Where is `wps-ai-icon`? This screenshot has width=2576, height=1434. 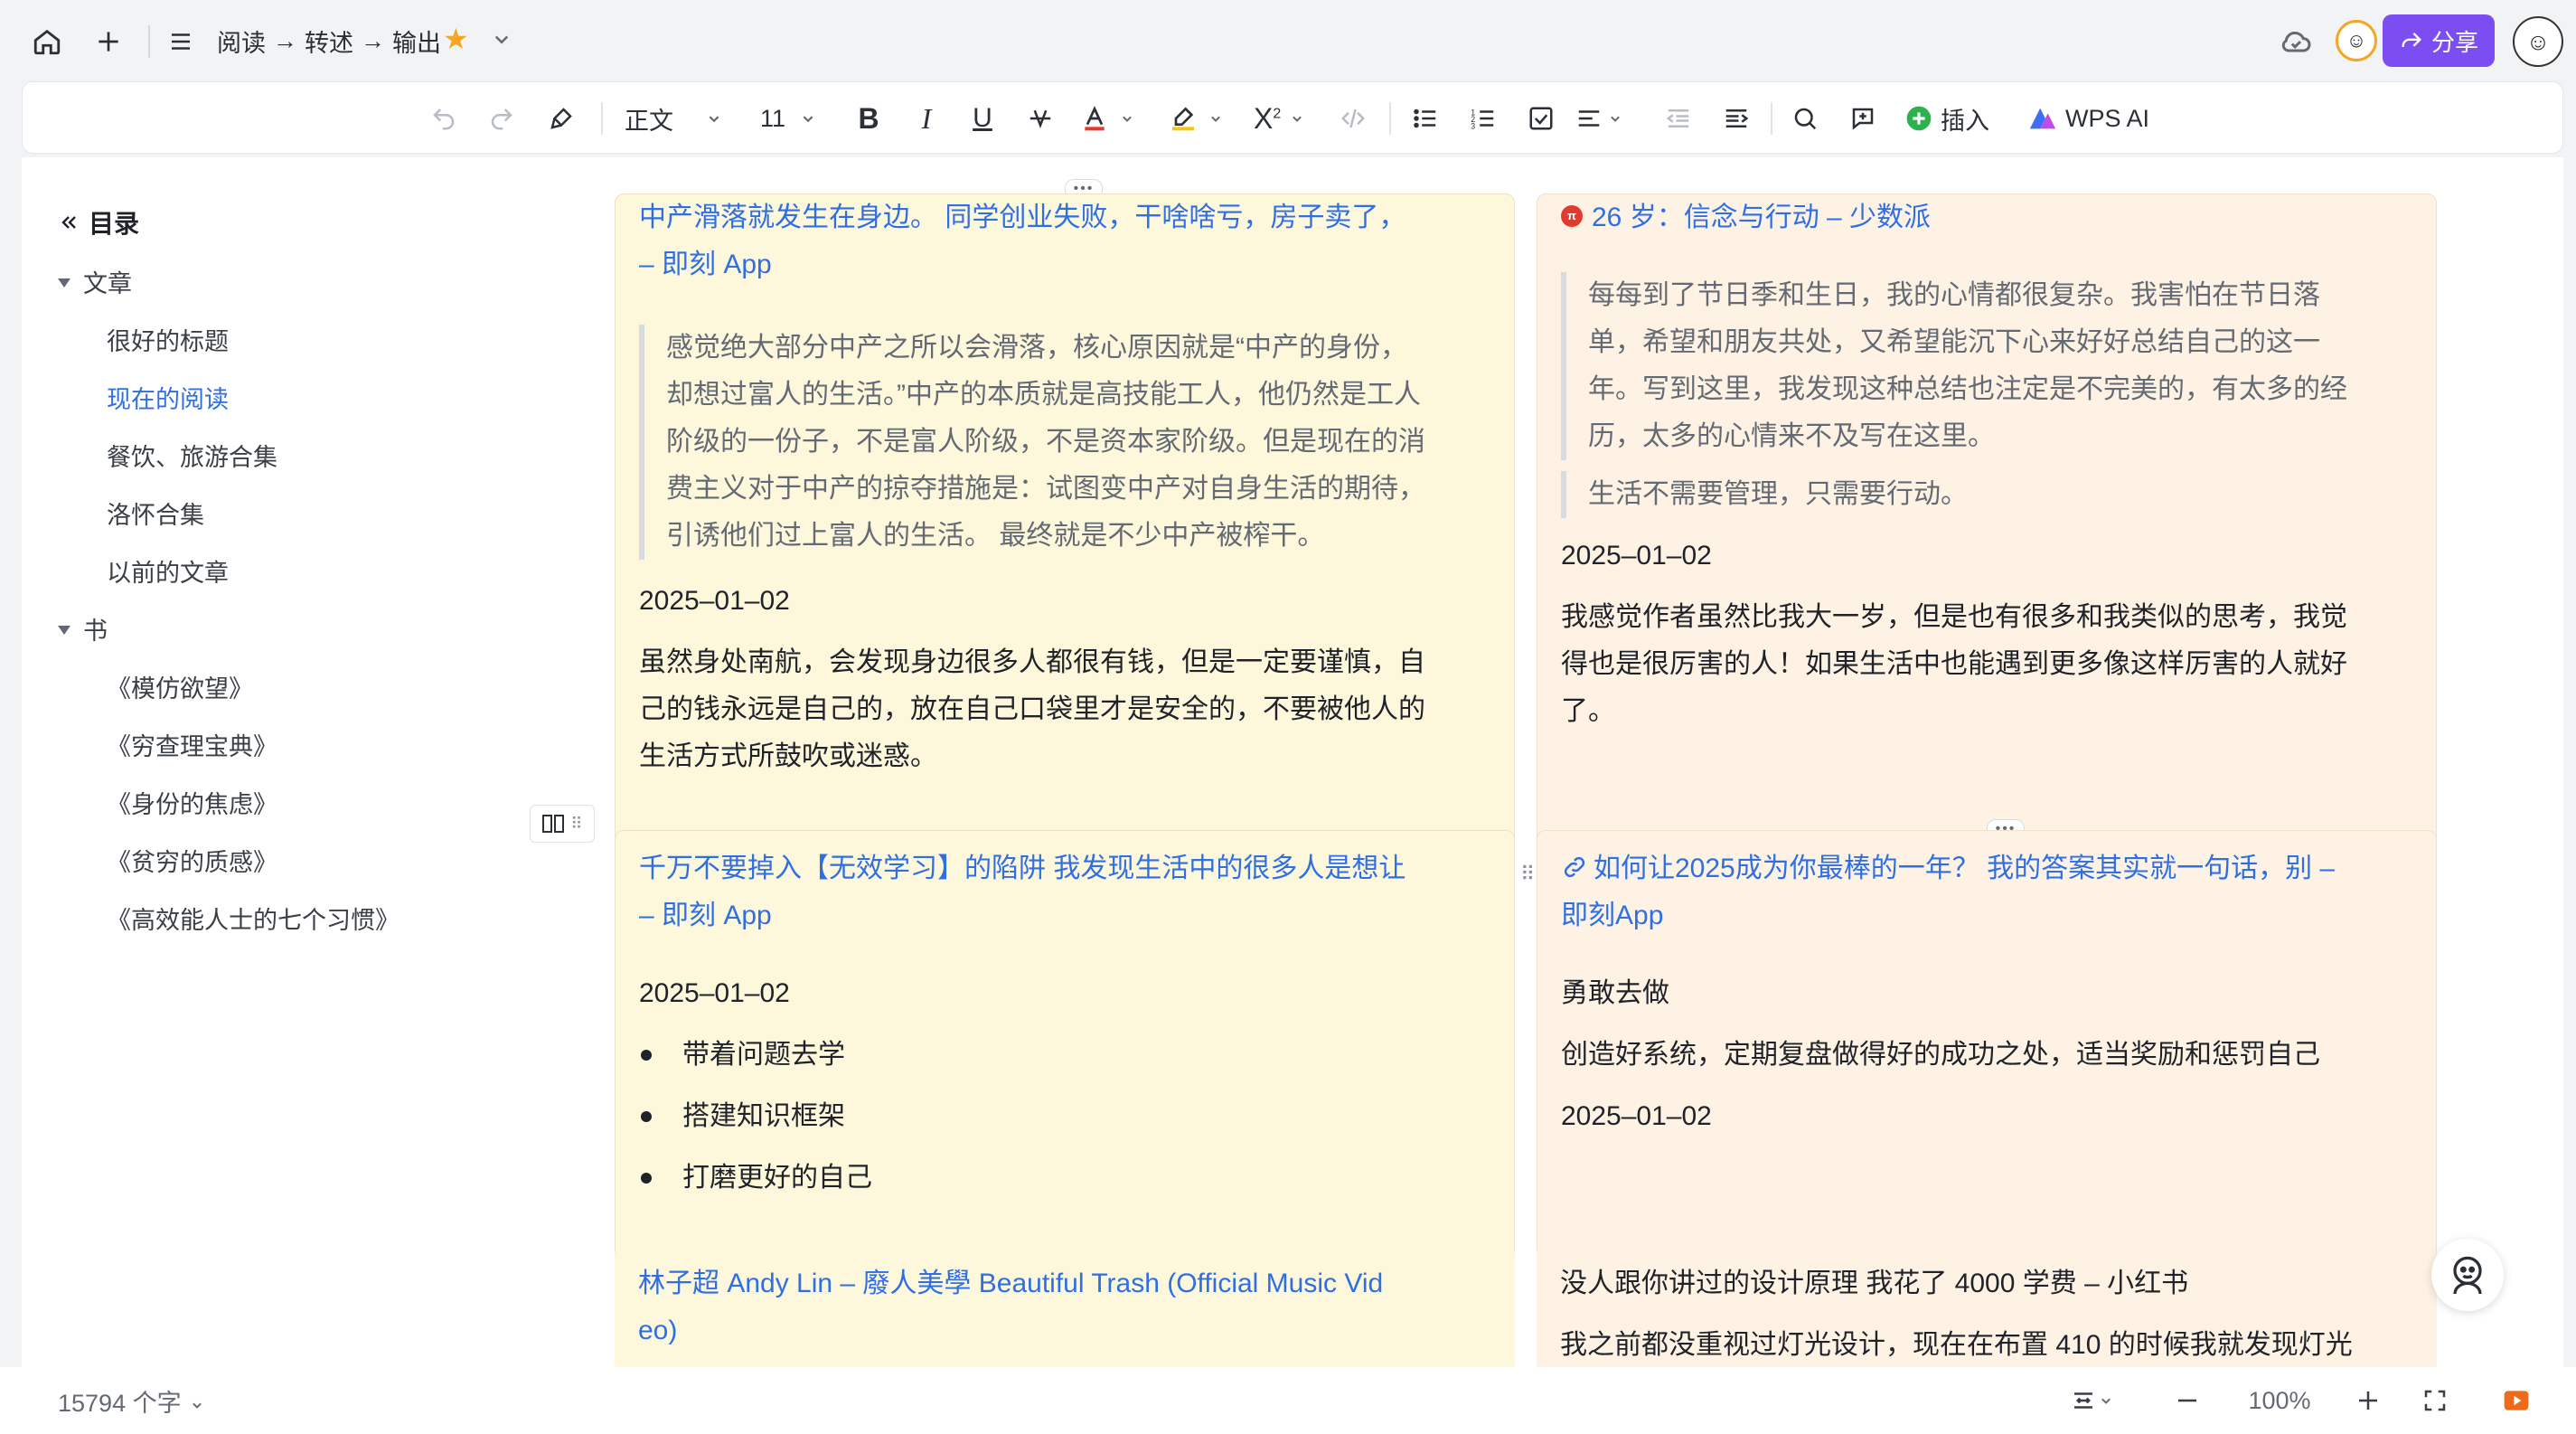 wps-ai-icon is located at coordinates (2042, 119).